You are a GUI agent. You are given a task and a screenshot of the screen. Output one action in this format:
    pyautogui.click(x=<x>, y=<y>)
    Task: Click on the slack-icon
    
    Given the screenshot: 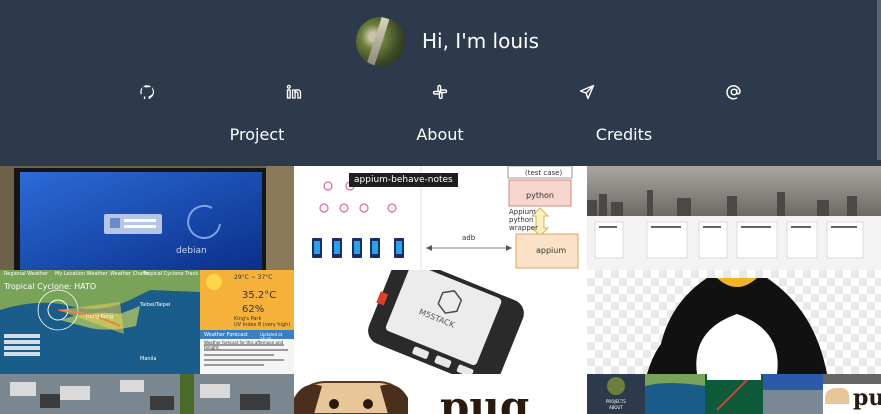 What is the action you would take?
    pyautogui.click(x=440, y=92)
    